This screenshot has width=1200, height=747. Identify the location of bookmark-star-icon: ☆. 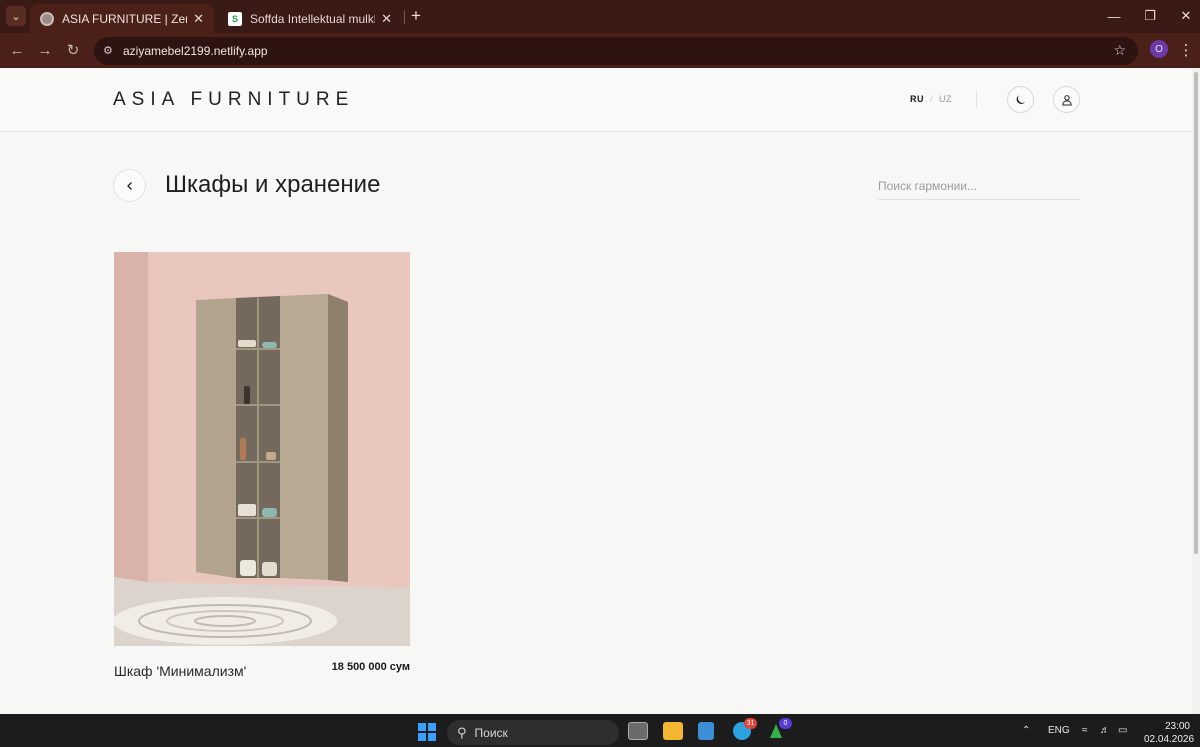
(1119, 50).